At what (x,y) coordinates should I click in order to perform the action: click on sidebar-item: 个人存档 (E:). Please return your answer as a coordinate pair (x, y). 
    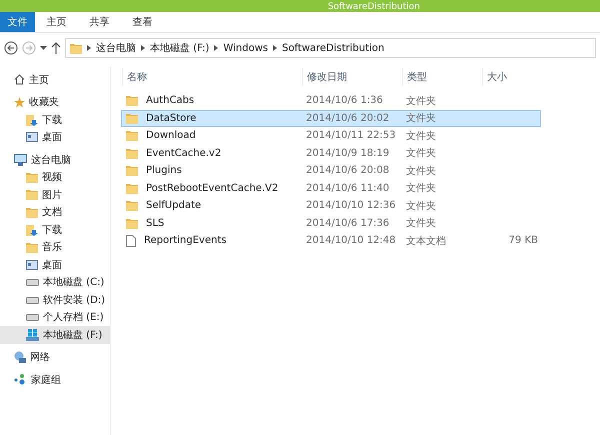
    Looking at the image, I should click on (55, 317).